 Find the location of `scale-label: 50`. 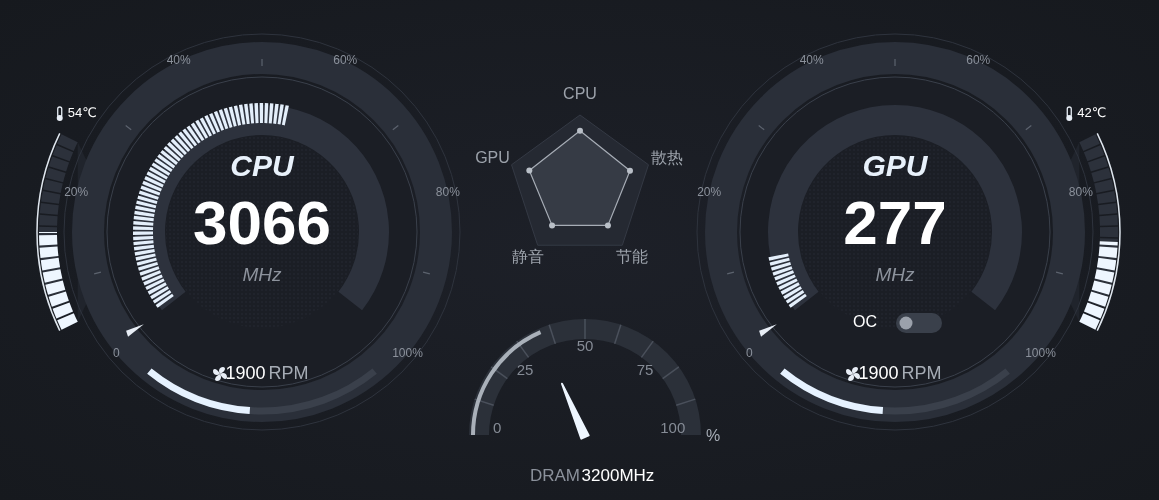

scale-label: 50 is located at coordinates (585, 345).